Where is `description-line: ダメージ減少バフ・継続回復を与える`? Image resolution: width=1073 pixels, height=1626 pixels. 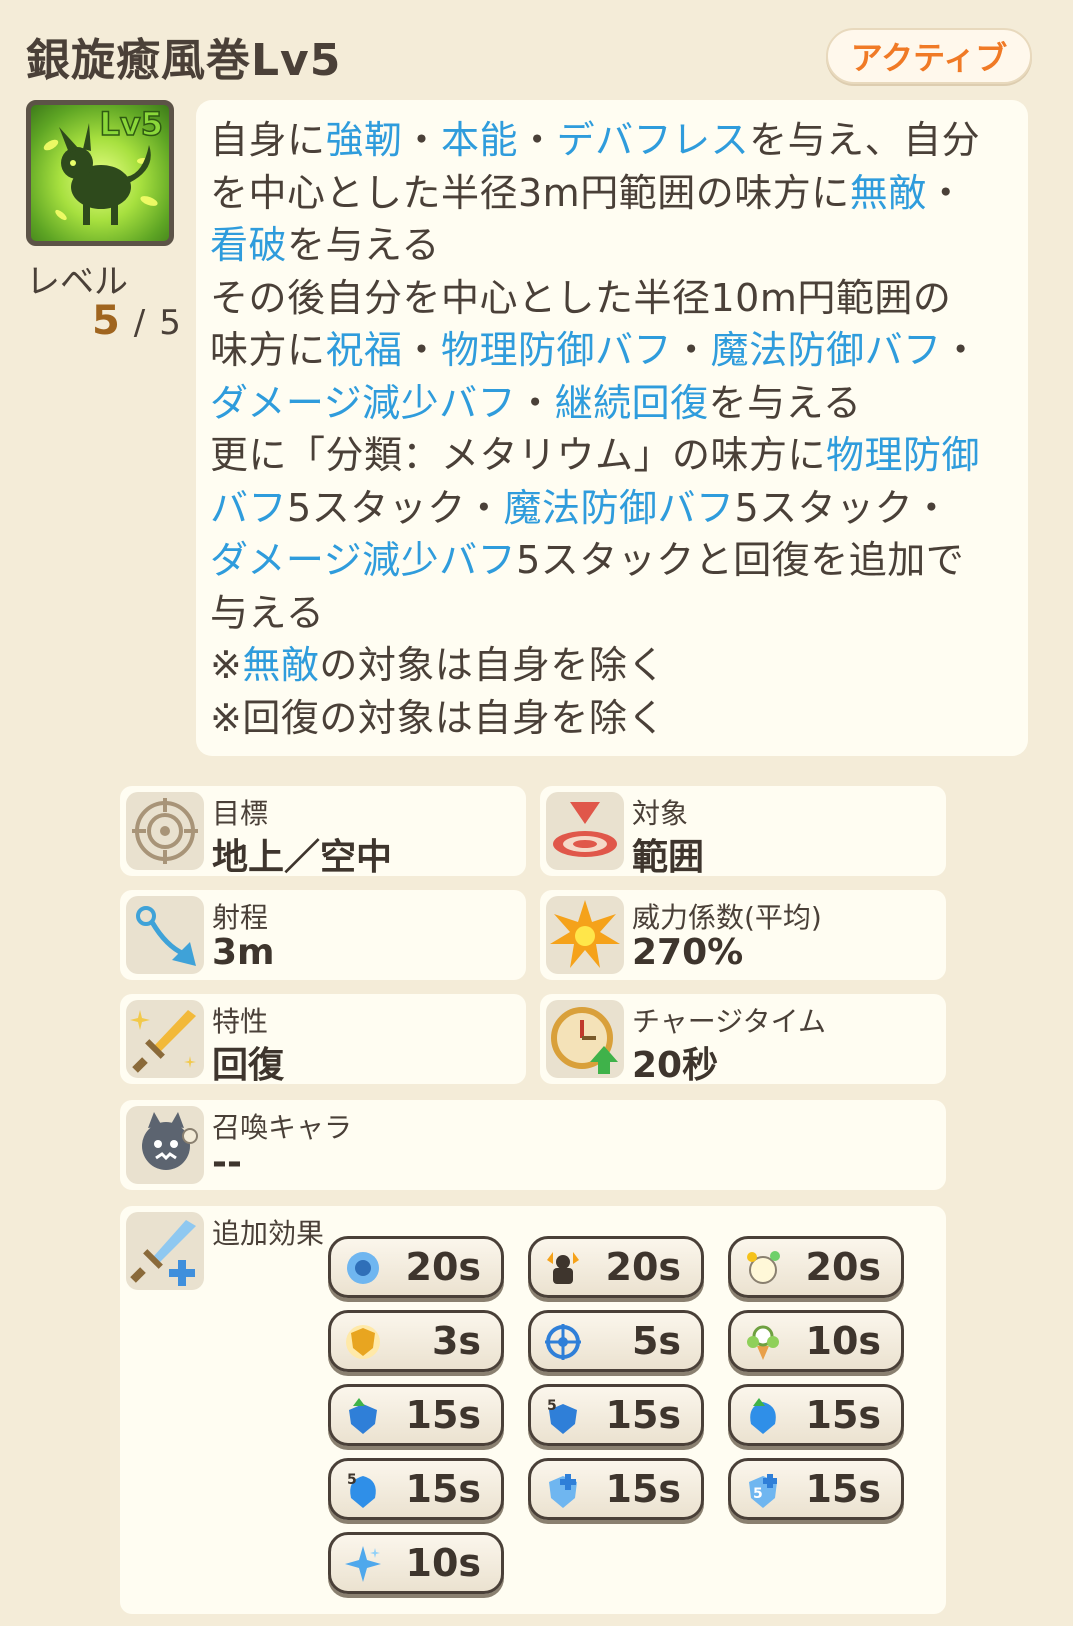
description-line: ダメージ減少バフ・継続回復を与える is located at coordinates (612, 403).